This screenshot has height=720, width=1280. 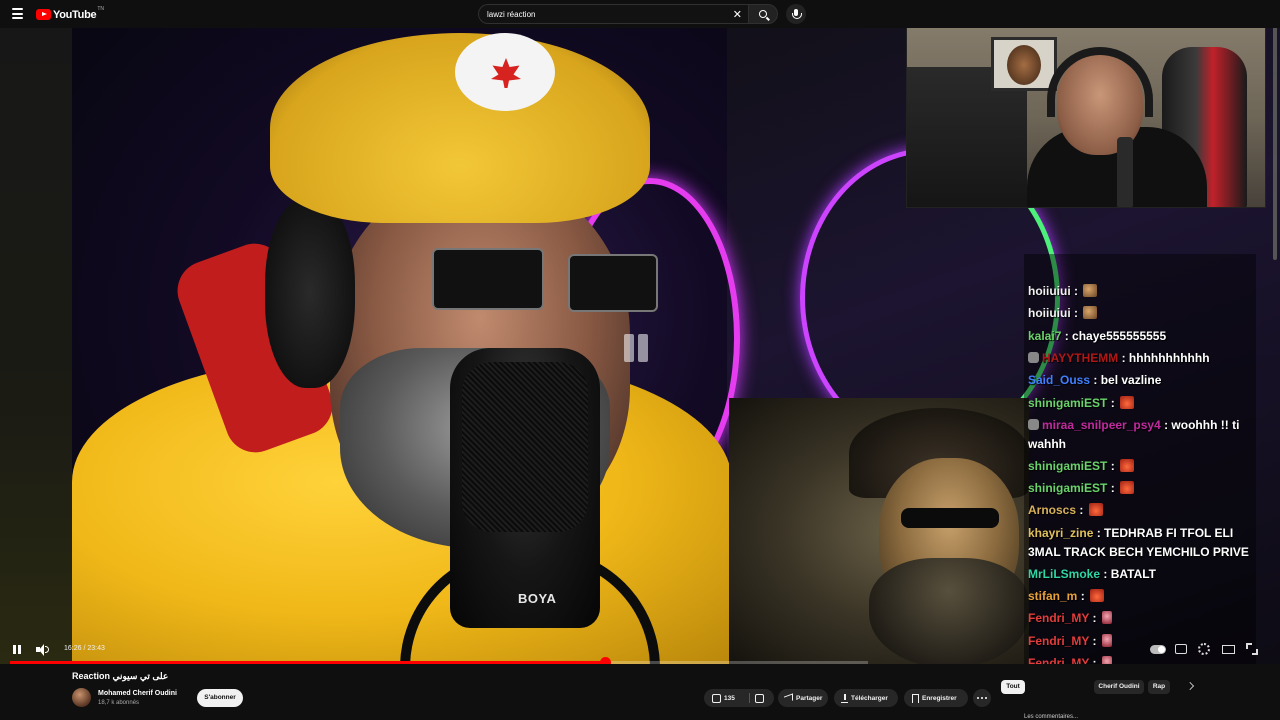 What do you see at coordinates (982, 698) in the screenshot?
I see `more-actions-button` at bounding box center [982, 698].